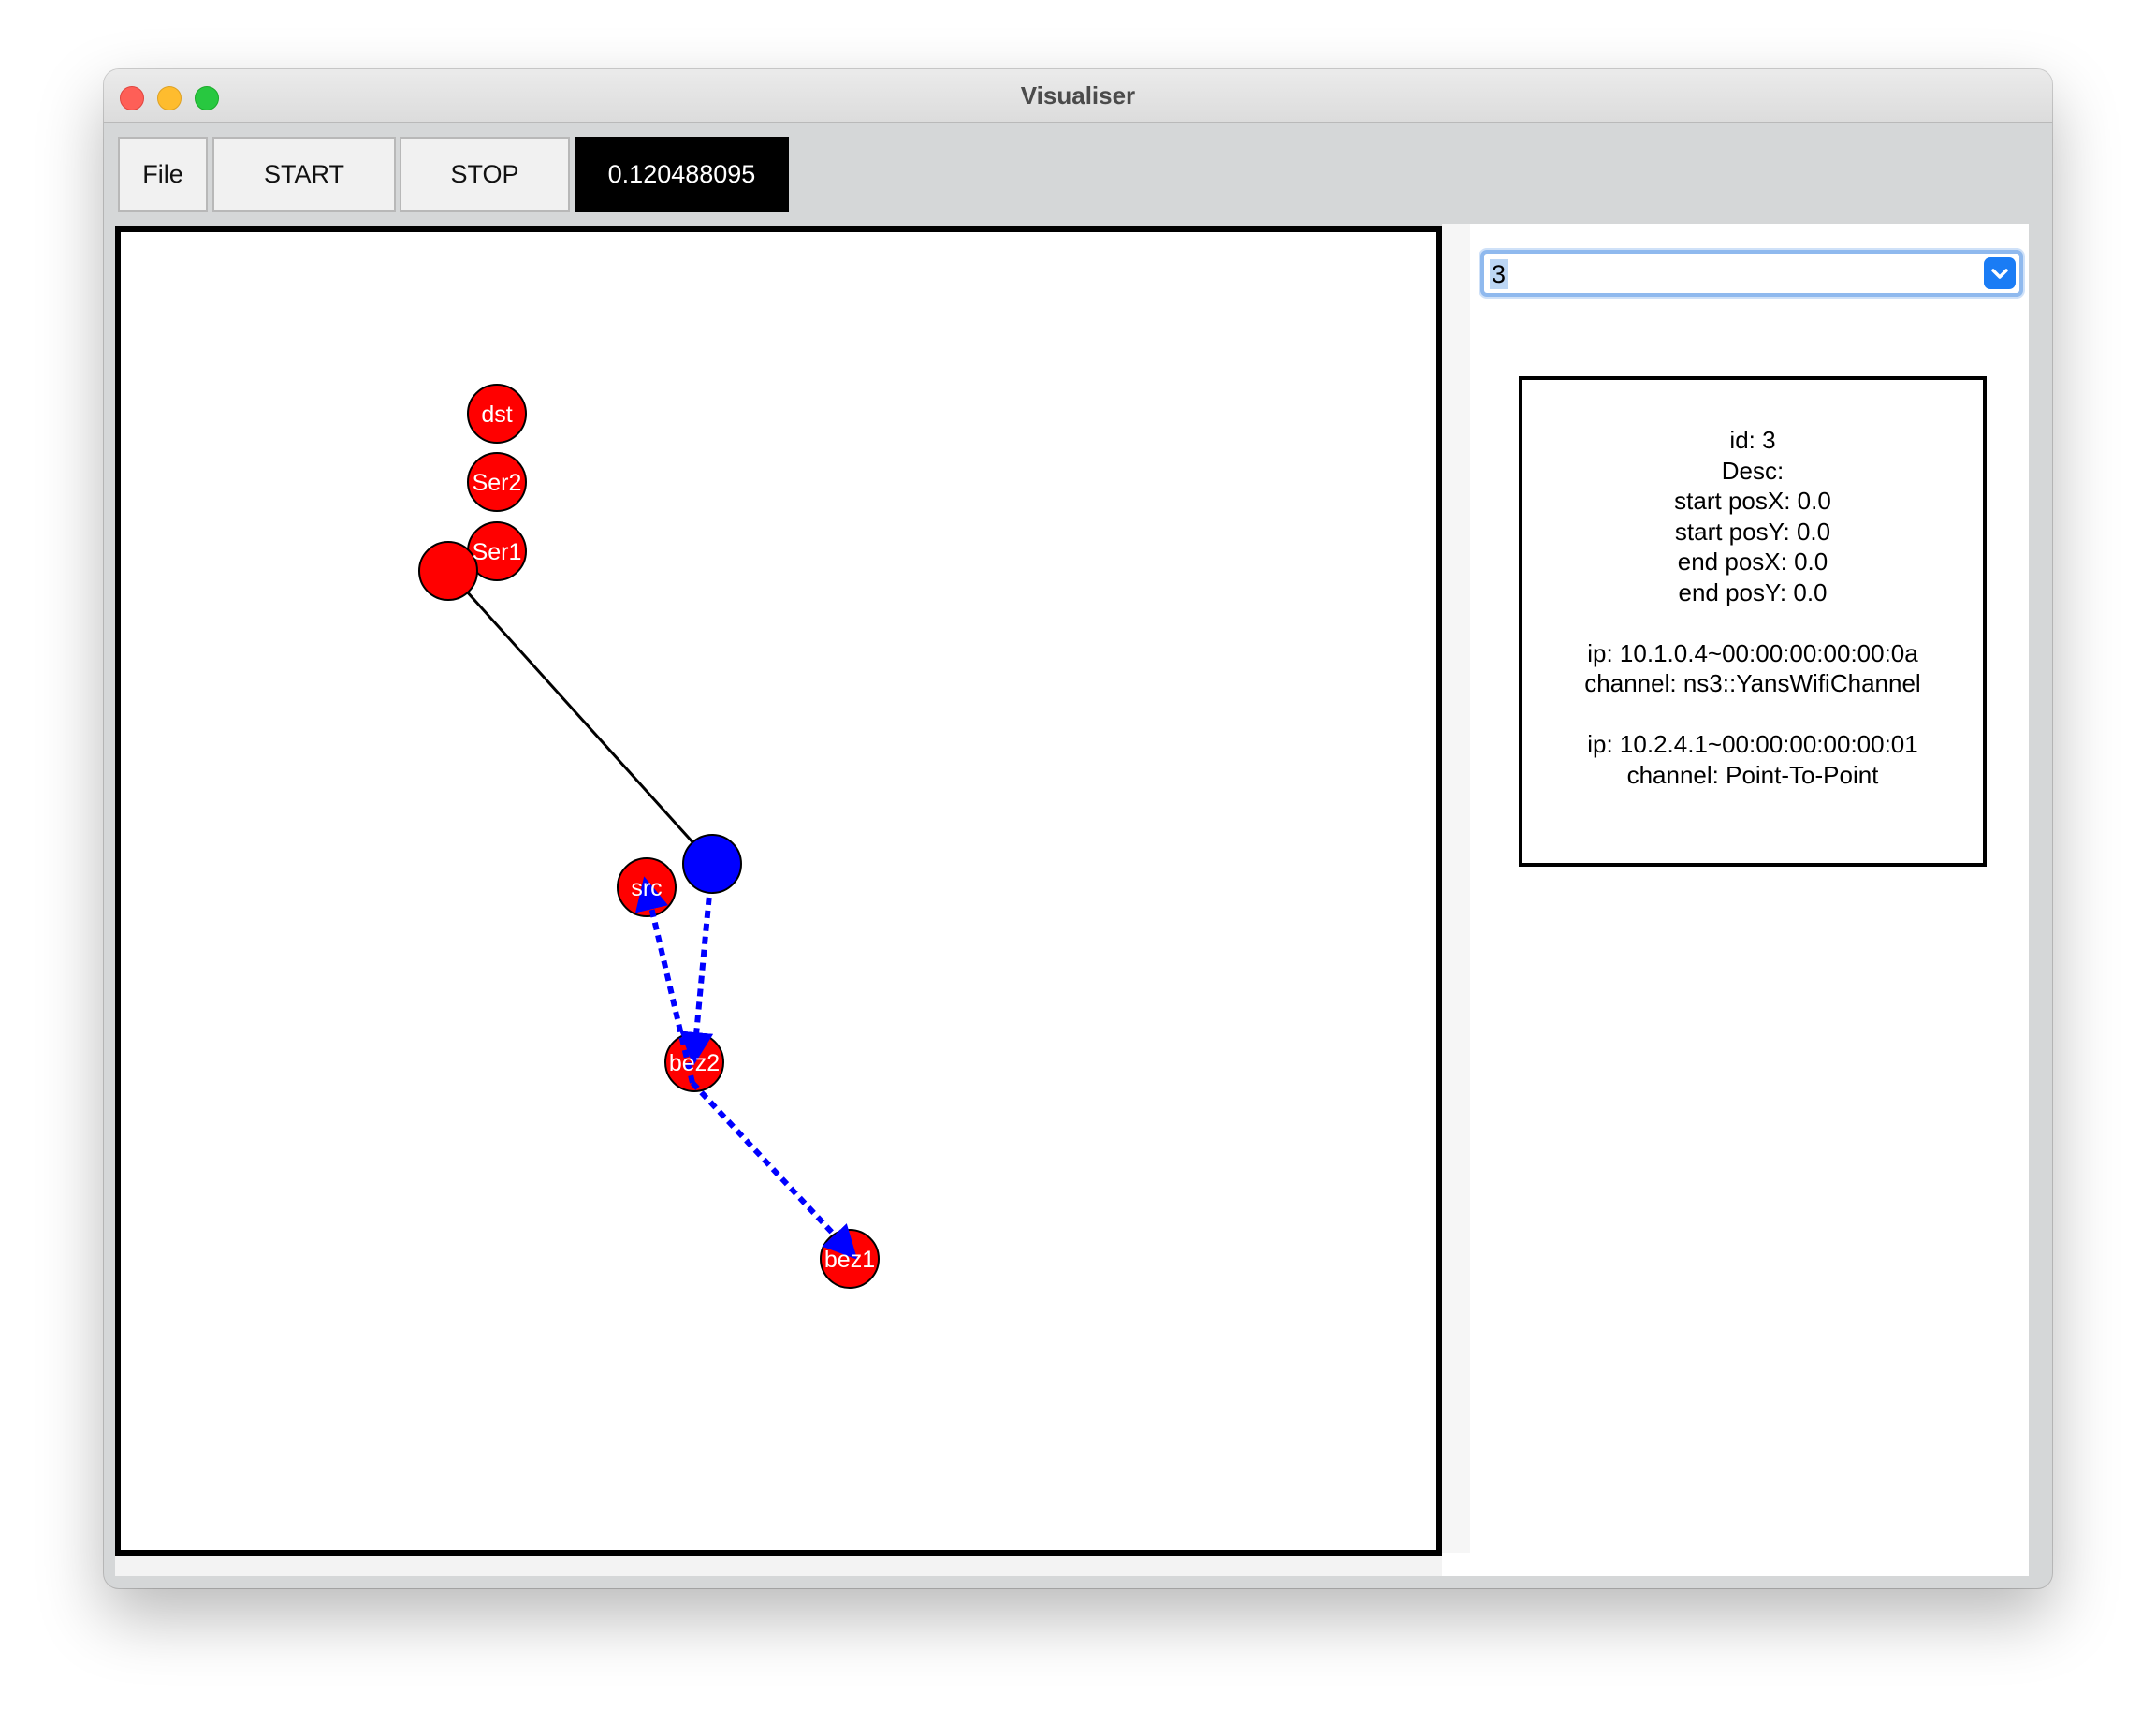 Image resolution: width=2156 pixels, height=1724 pixels. I want to click on node-label: Ser2, so click(497, 483).